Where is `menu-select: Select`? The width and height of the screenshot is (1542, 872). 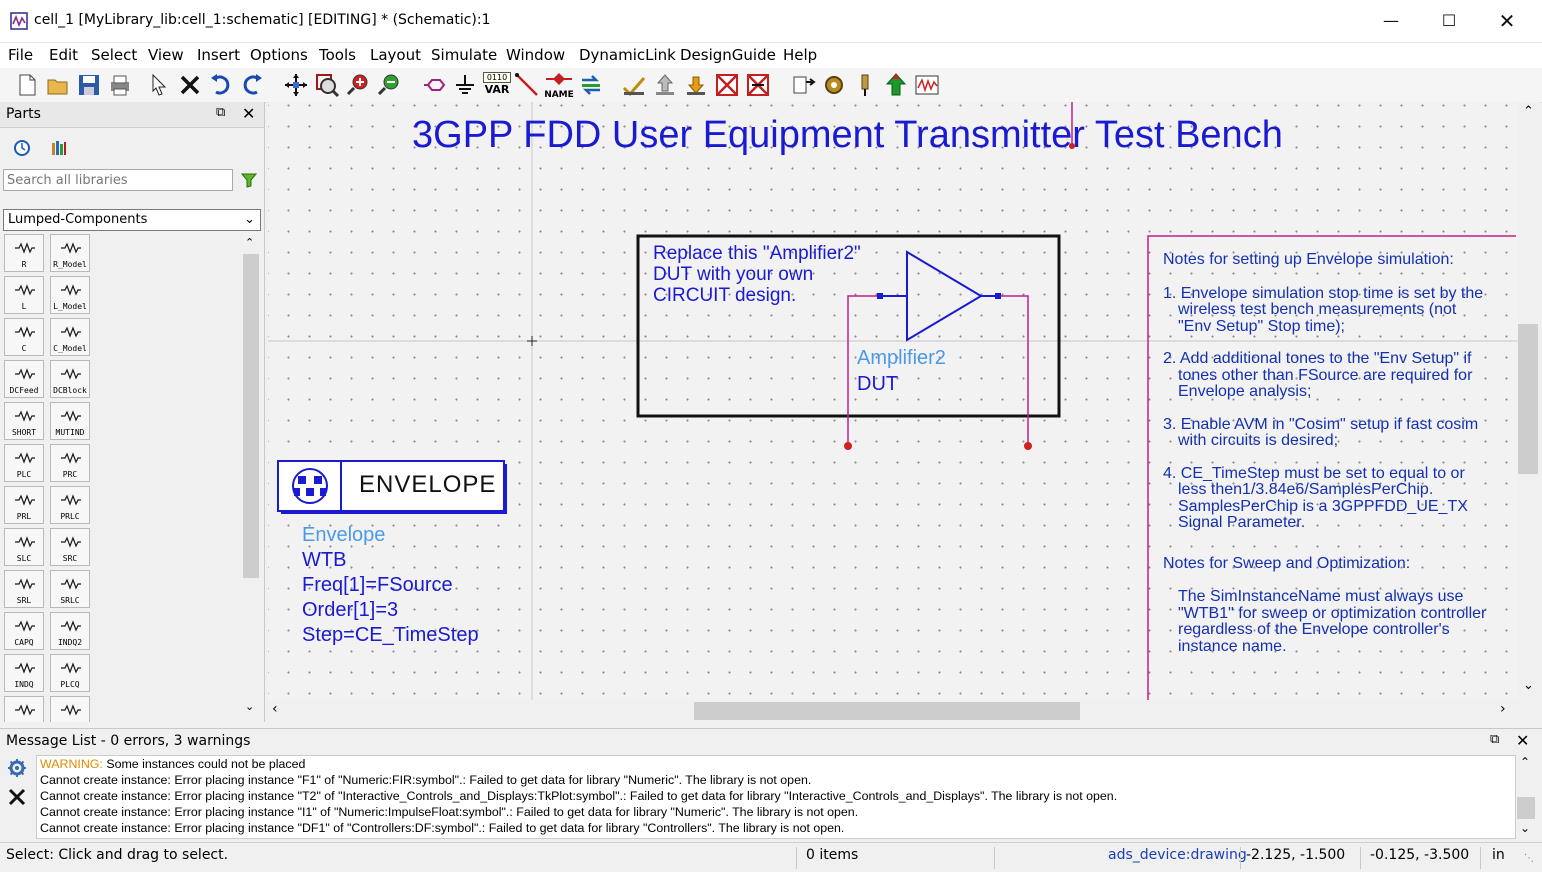
menu-select: Select is located at coordinates (114, 55).